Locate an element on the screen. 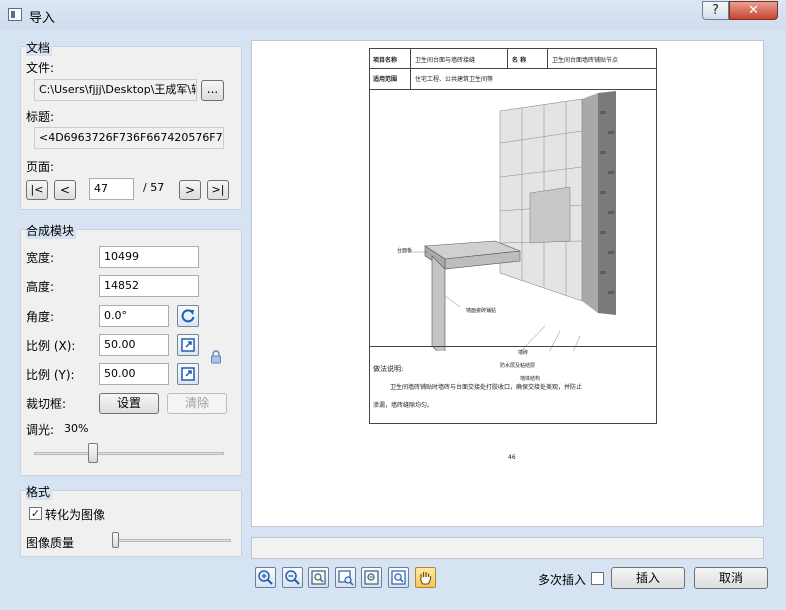  notes-line-2: 渗漏，墙砖缝隙均匀。 is located at coordinates (403, 405).